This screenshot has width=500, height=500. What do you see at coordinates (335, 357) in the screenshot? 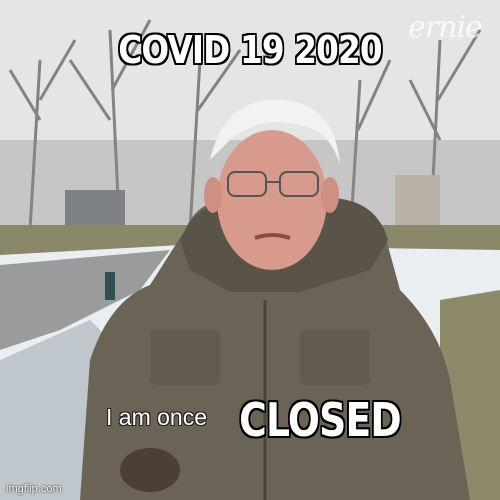
I see `chest-pocket-right` at bounding box center [335, 357].